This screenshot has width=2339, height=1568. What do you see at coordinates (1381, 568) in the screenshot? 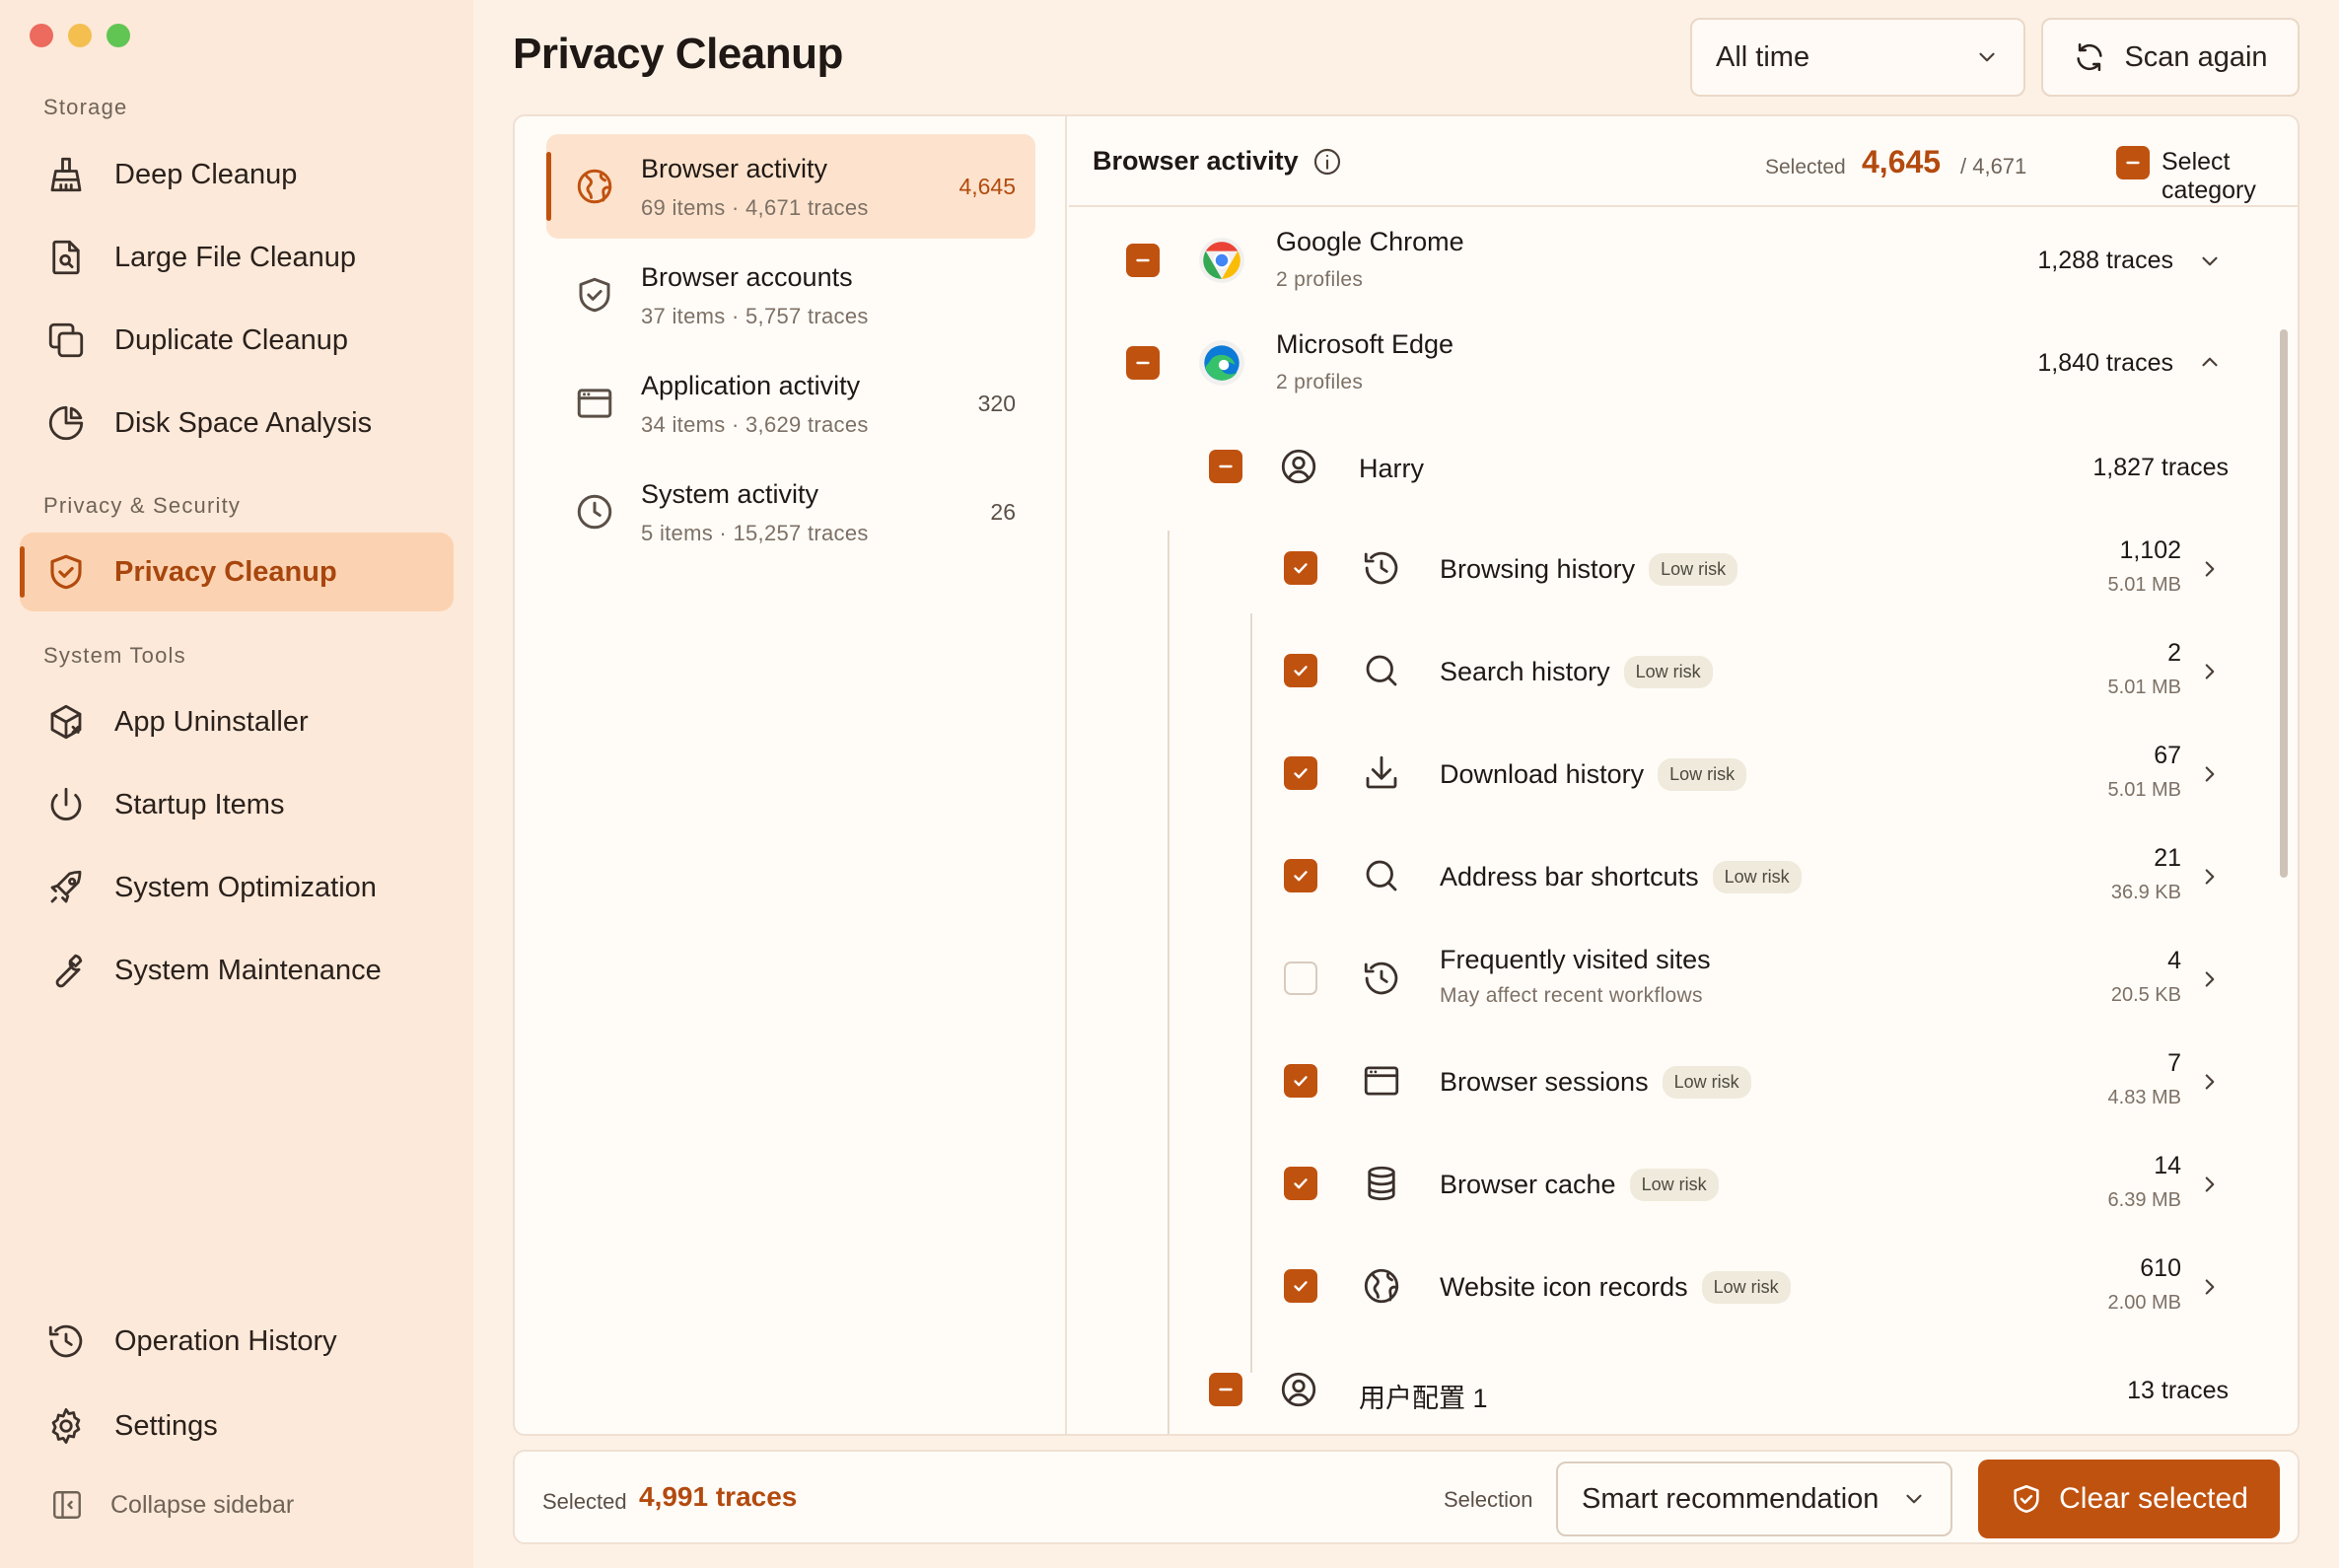
I see `history-icon` at bounding box center [1381, 568].